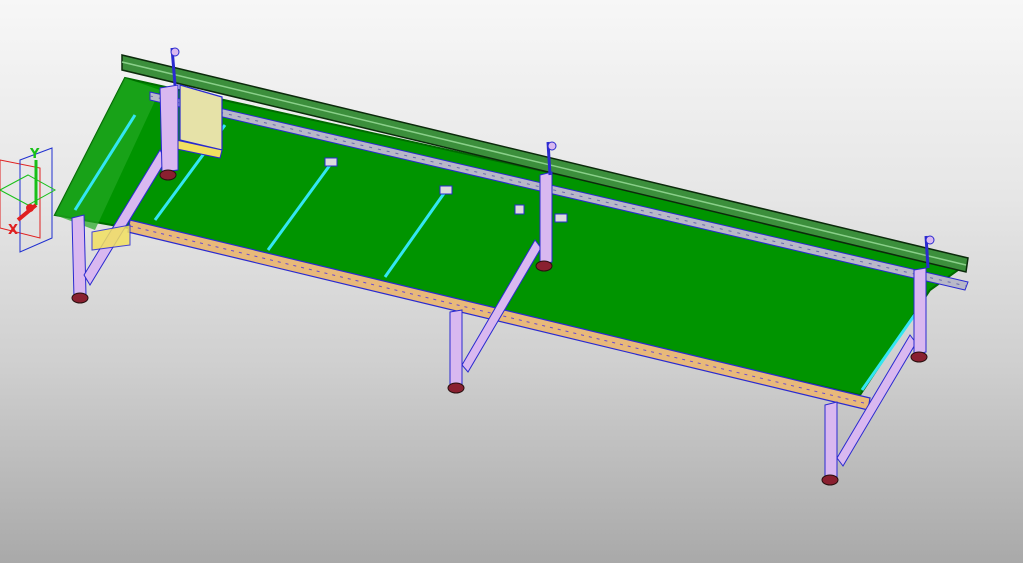 The image size is (1023, 563). Describe the element at coordinates (34, 154) in the screenshot. I see `y-axis-label: Y` at that location.